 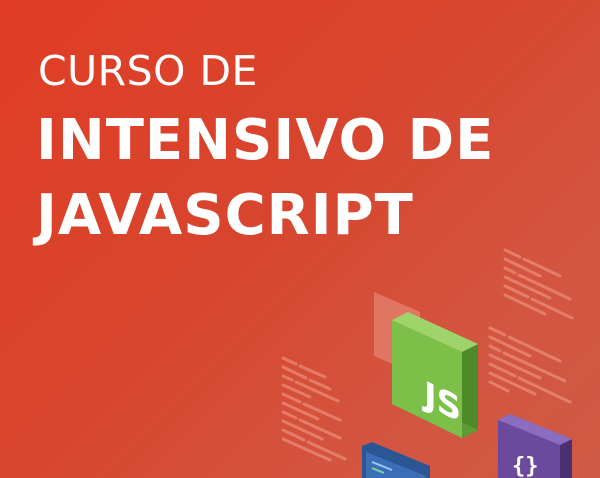 I want to click on code-editor-monitor-icon, so click(x=396, y=460).